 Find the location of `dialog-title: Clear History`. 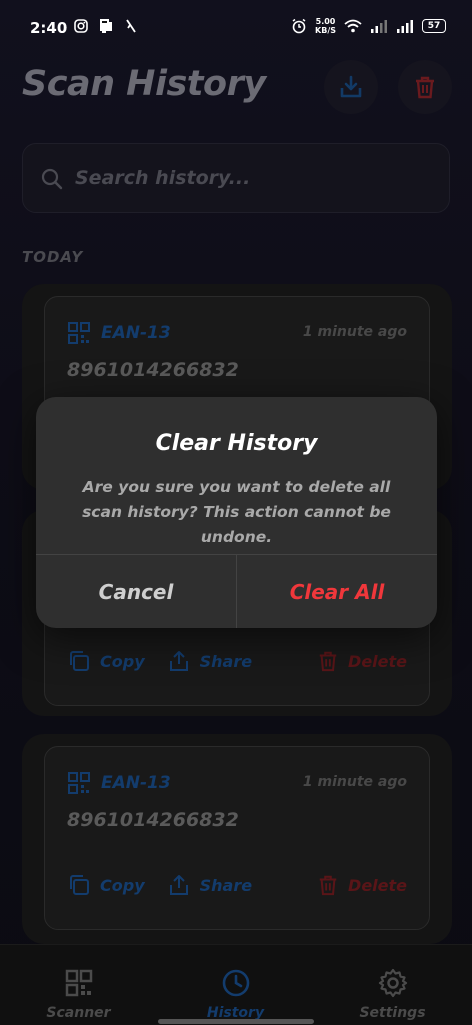

dialog-title: Clear History is located at coordinates (236, 443).